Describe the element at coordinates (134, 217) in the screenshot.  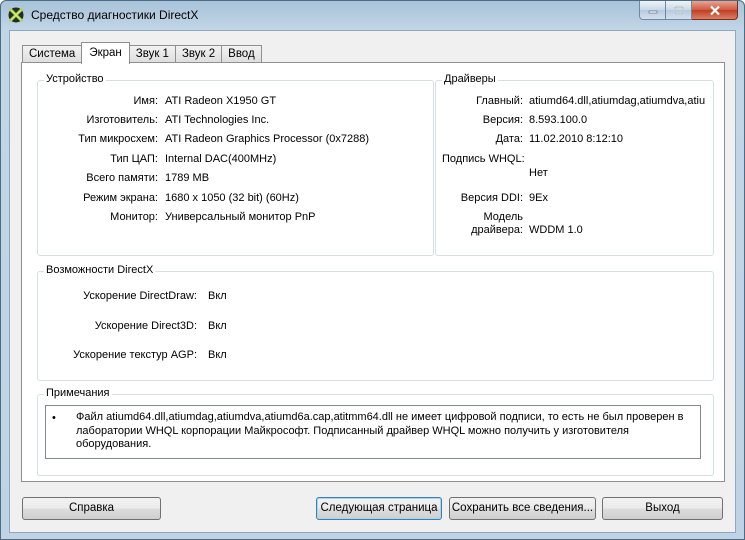
I see `device-label-monitor: Монитор:` at that location.